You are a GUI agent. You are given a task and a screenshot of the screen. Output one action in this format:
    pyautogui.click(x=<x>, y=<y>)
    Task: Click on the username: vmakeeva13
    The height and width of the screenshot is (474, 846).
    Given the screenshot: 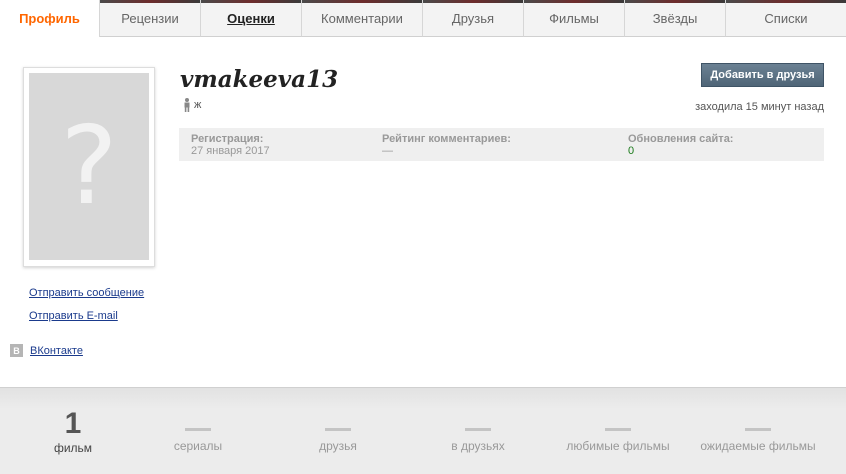 What is the action you would take?
    pyautogui.click(x=259, y=79)
    